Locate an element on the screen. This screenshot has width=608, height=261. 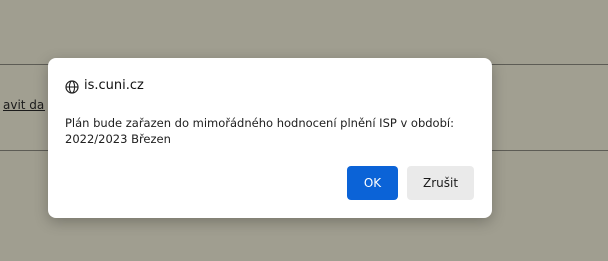
cancel-button: Zrušit is located at coordinates (440, 183).